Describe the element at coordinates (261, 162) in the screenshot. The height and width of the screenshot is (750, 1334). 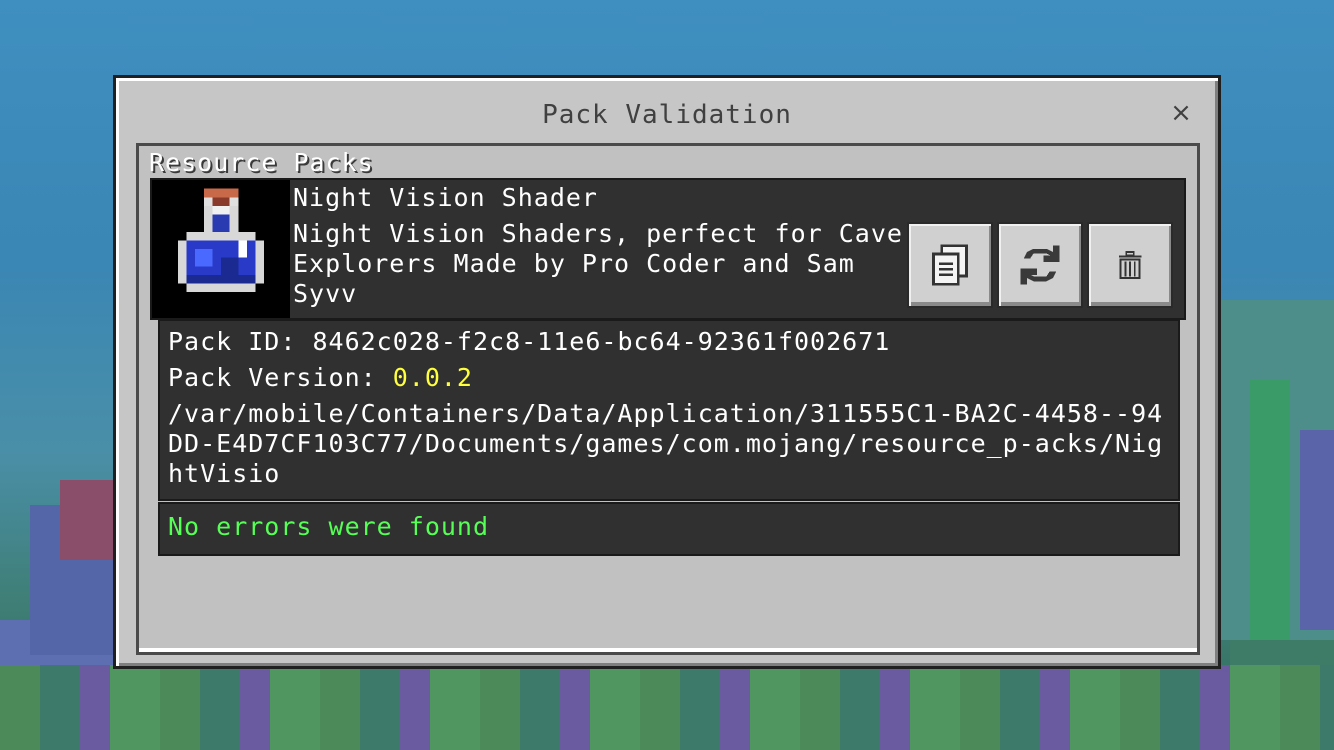
I see `section-header: Resource Packs` at that location.